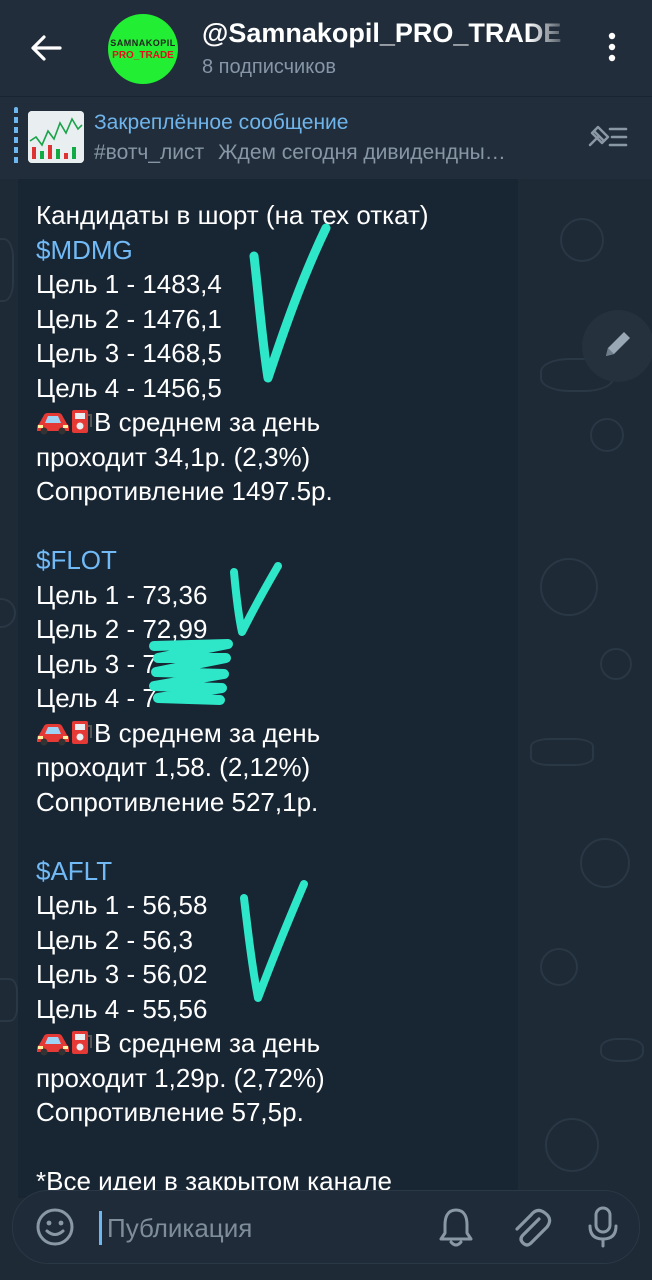 The width and height of the screenshot is (652, 1280). I want to click on microphone-icon, so click(603, 1229).